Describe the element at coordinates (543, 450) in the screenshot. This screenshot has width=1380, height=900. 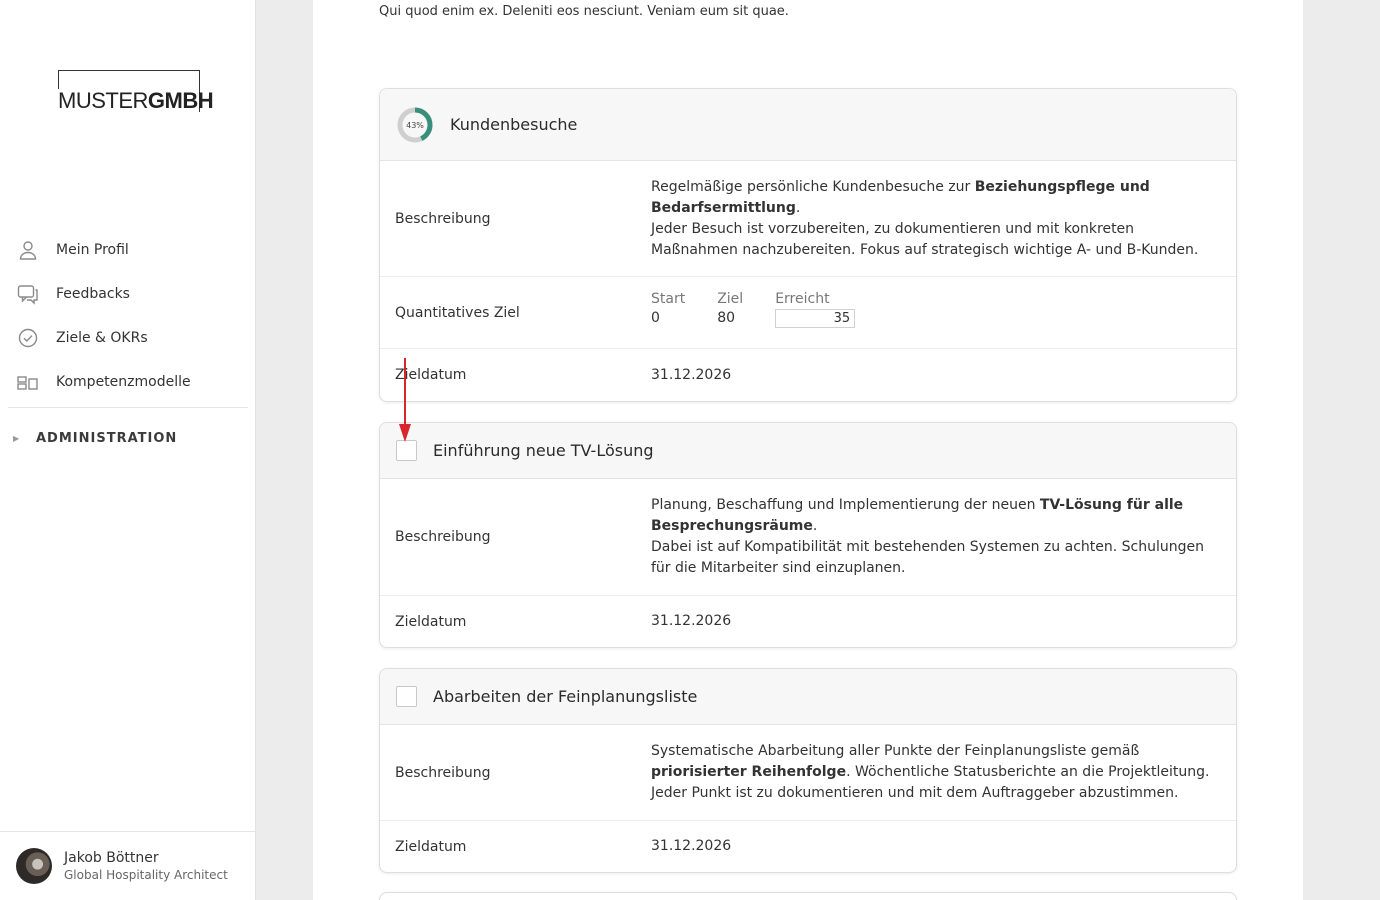
I see `card-title: Einführung neue TV-Lösung` at that location.